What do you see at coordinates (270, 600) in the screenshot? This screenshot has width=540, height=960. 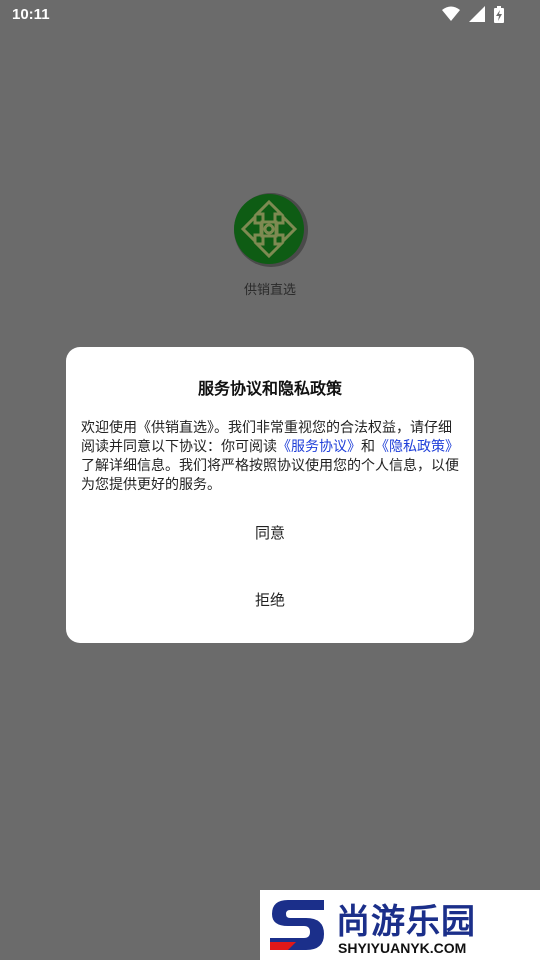 I see `refuse-button: 拒绝` at bounding box center [270, 600].